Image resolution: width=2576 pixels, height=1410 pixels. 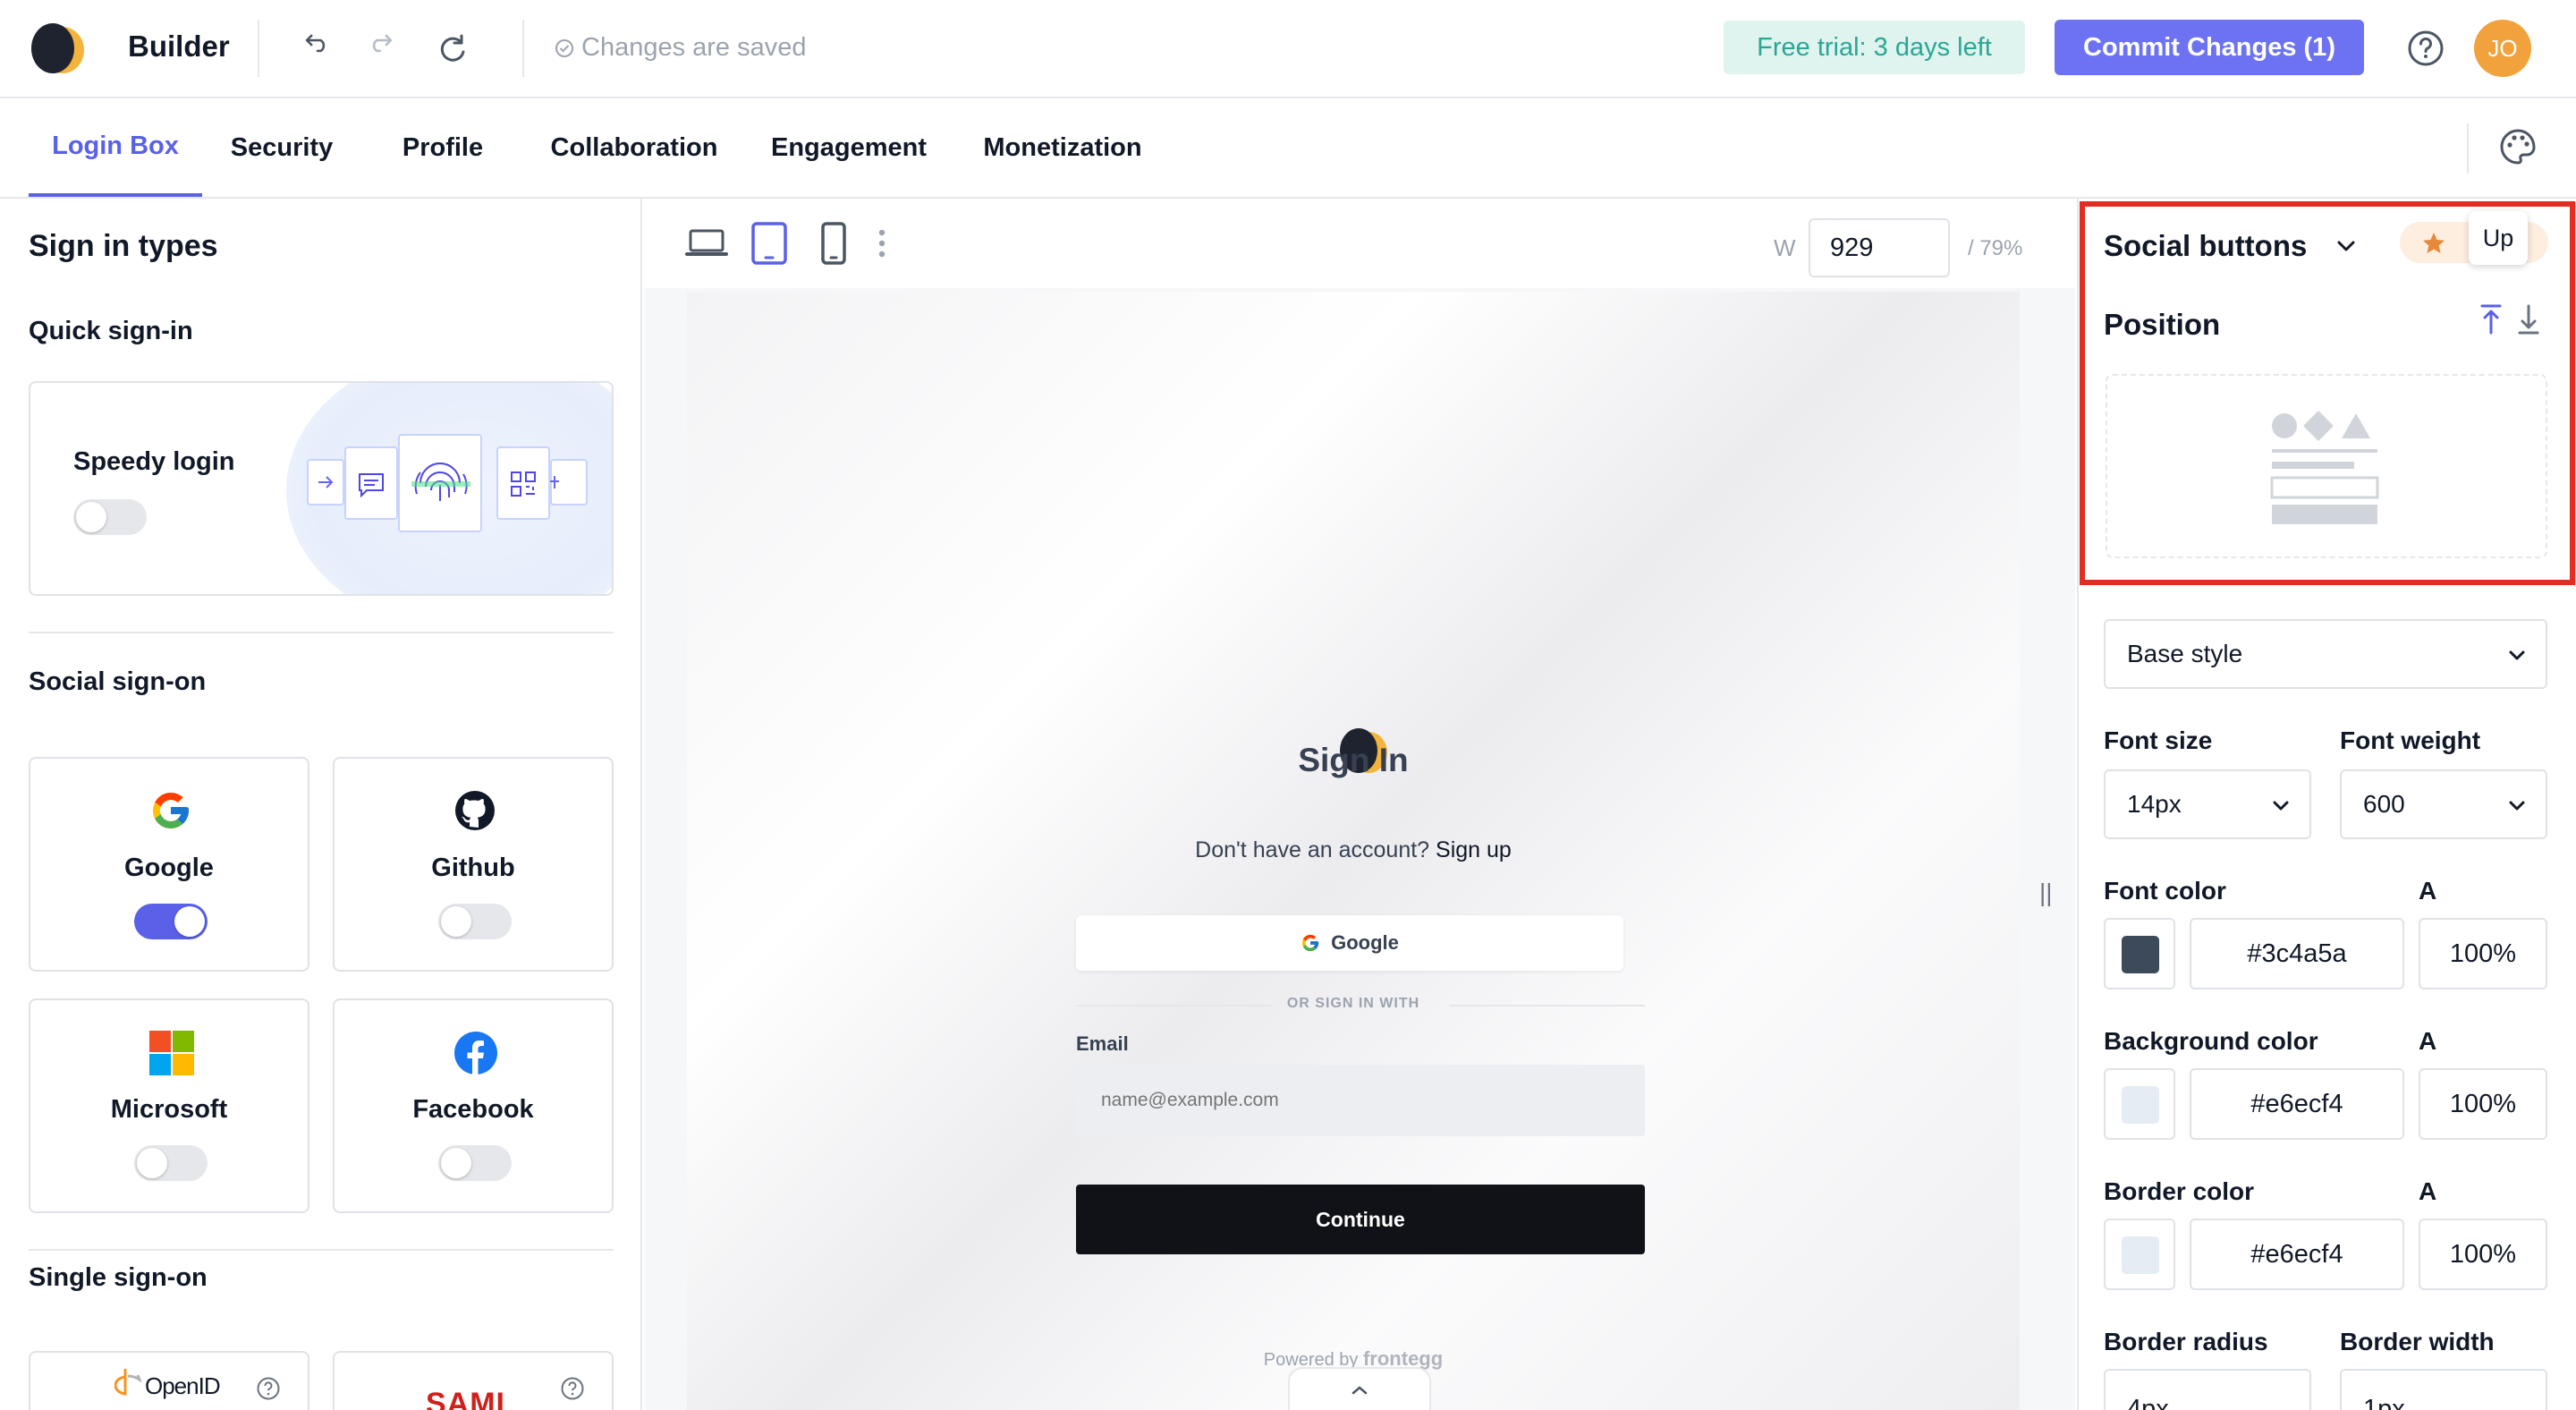 What do you see at coordinates (127, 1383) in the screenshot?
I see `openid-icon` at bounding box center [127, 1383].